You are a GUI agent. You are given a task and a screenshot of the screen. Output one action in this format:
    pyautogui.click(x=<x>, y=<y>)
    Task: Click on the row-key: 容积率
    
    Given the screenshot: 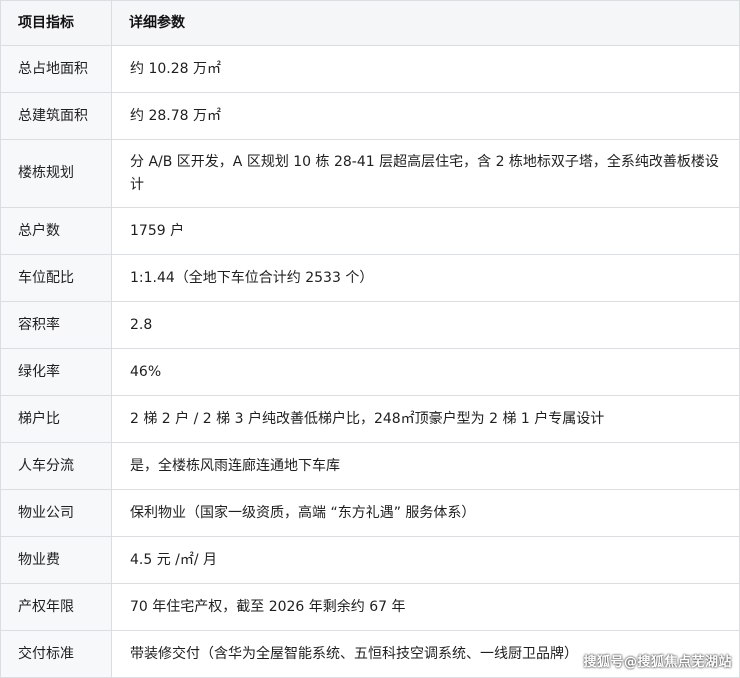 What is the action you would take?
    pyautogui.click(x=56, y=325)
    